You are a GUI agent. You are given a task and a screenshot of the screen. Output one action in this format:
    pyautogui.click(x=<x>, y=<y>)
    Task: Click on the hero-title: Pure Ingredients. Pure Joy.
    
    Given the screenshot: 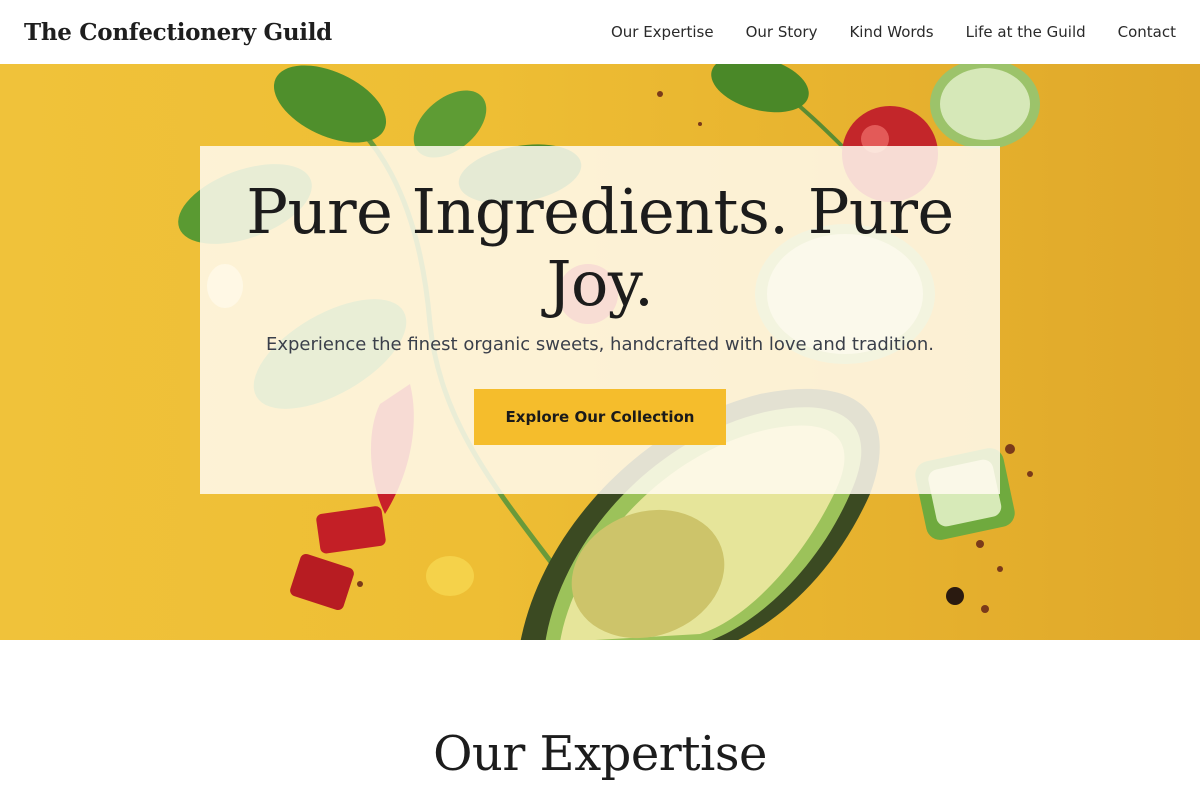 What is the action you would take?
    pyautogui.click(x=600, y=247)
    